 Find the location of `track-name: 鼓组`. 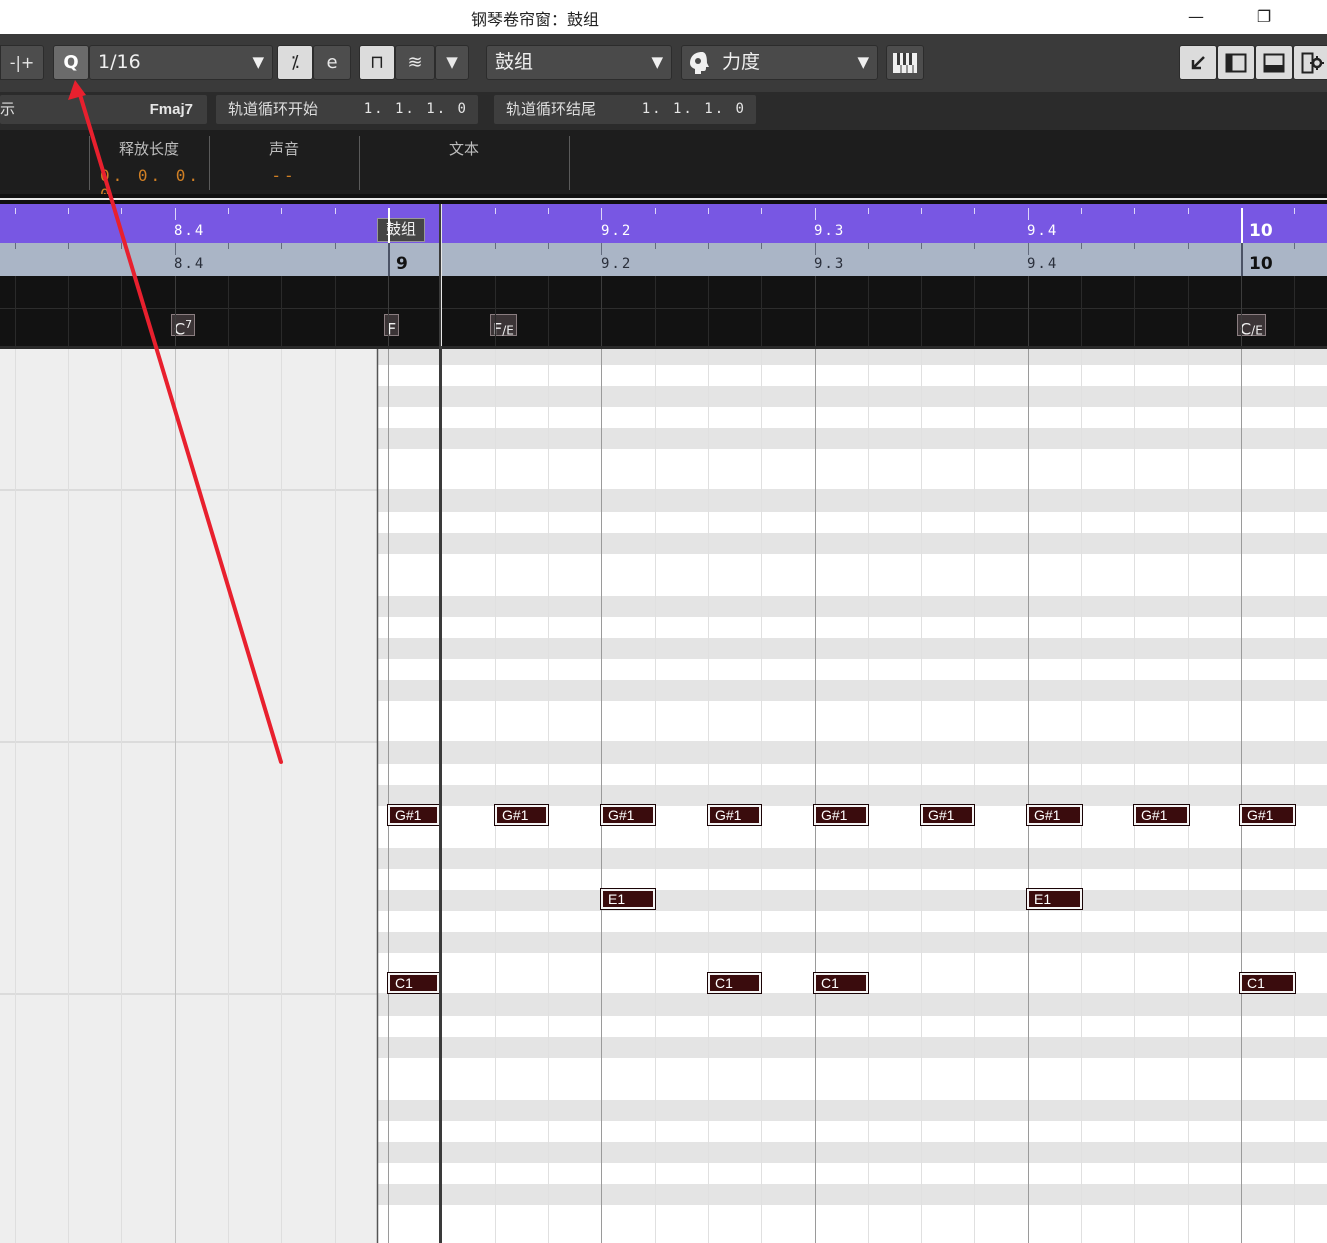

track-name: 鼓组 is located at coordinates (514, 62).